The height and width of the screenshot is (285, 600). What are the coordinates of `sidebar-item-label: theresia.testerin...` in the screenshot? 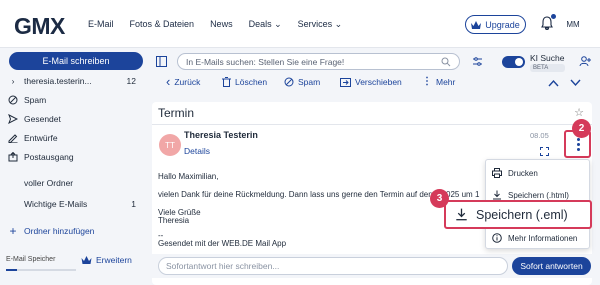 It's located at (58, 81).